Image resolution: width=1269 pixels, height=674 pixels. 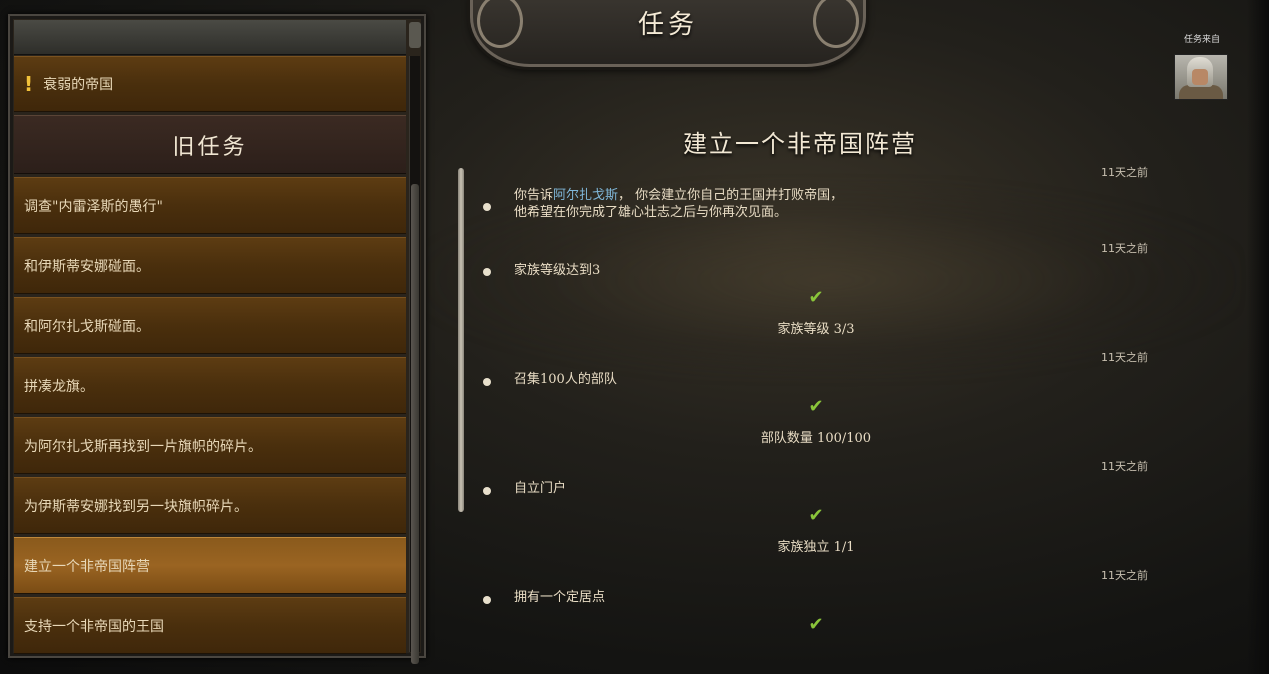 What do you see at coordinates (1258, 337) in the screenshot?
I see `right-edge-shade` at bounding box center [1258, 337].